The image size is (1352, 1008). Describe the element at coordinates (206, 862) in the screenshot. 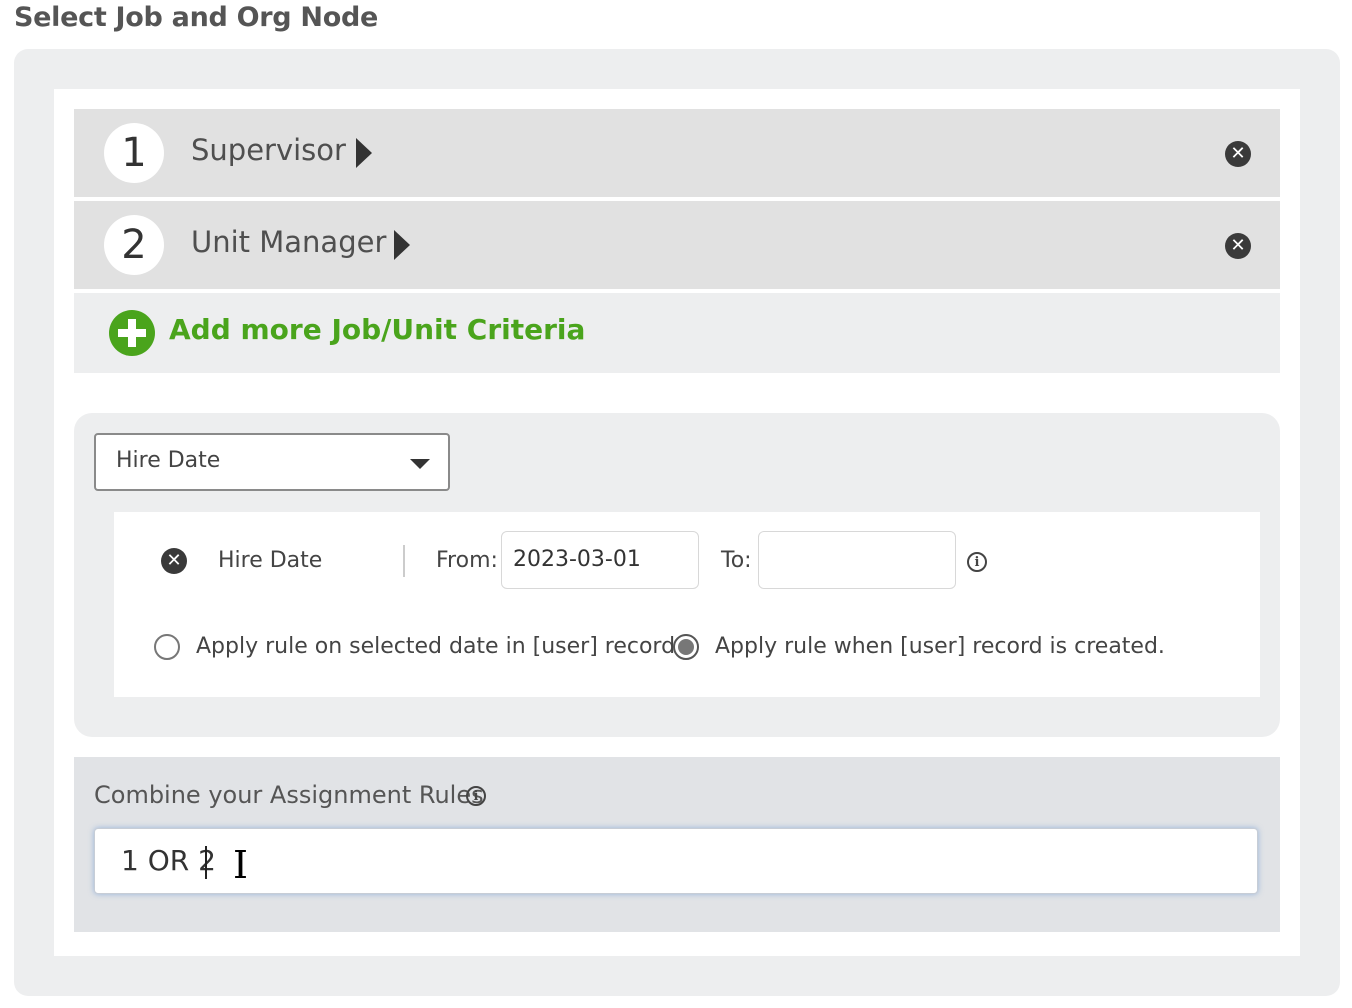

I see `text-caret` at that location.